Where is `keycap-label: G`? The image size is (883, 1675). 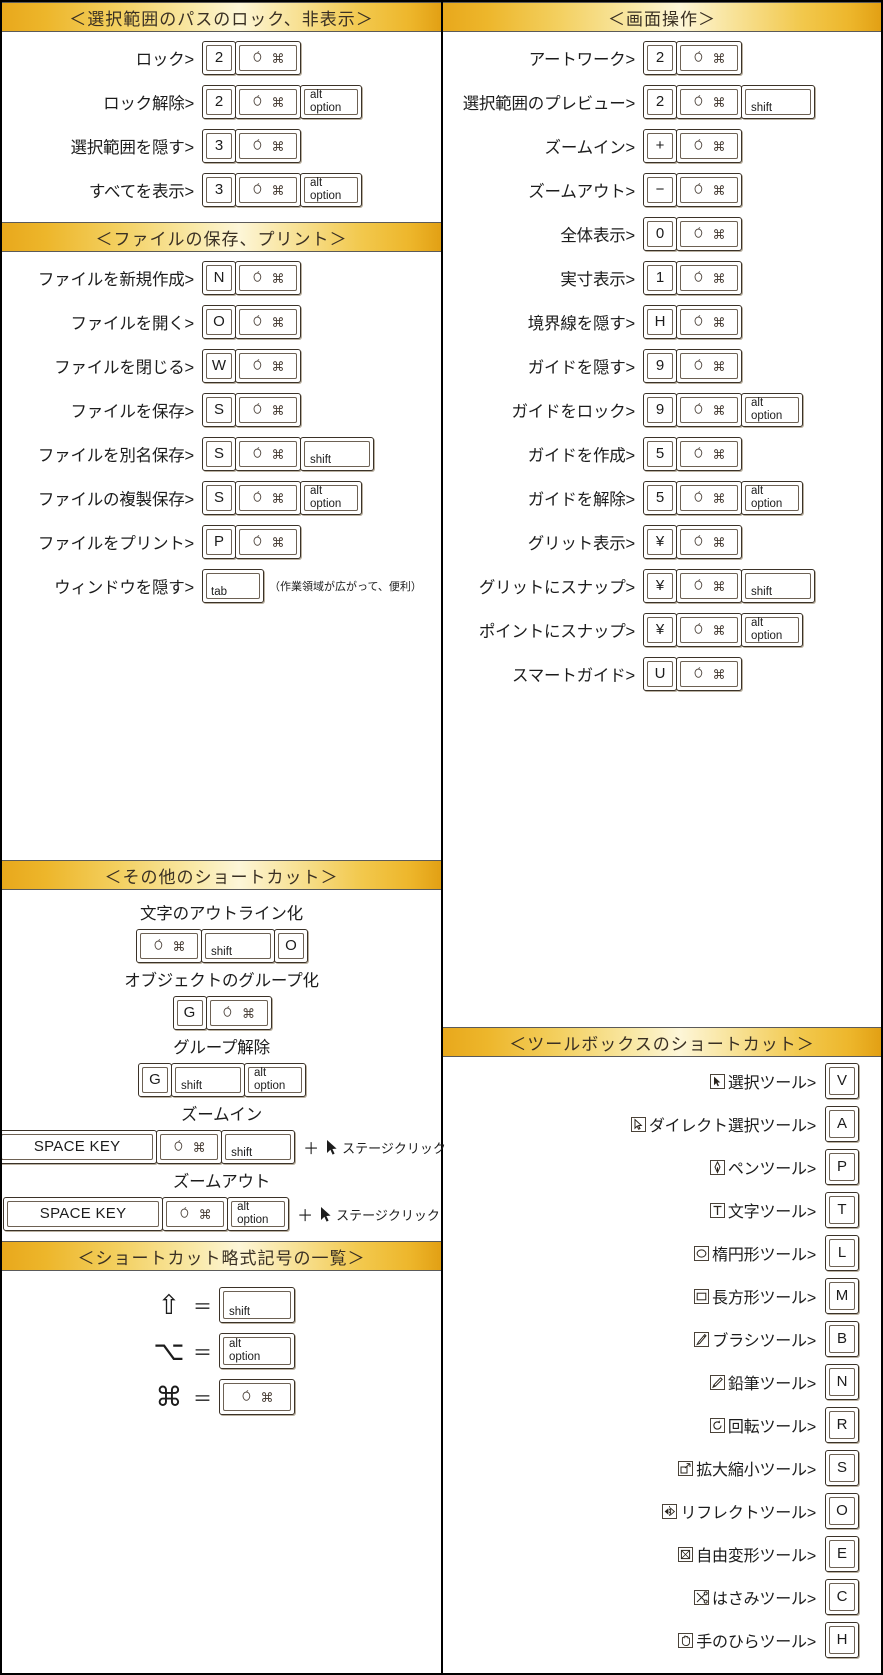
keycap-label: G is located at coordinates (189, 1013).